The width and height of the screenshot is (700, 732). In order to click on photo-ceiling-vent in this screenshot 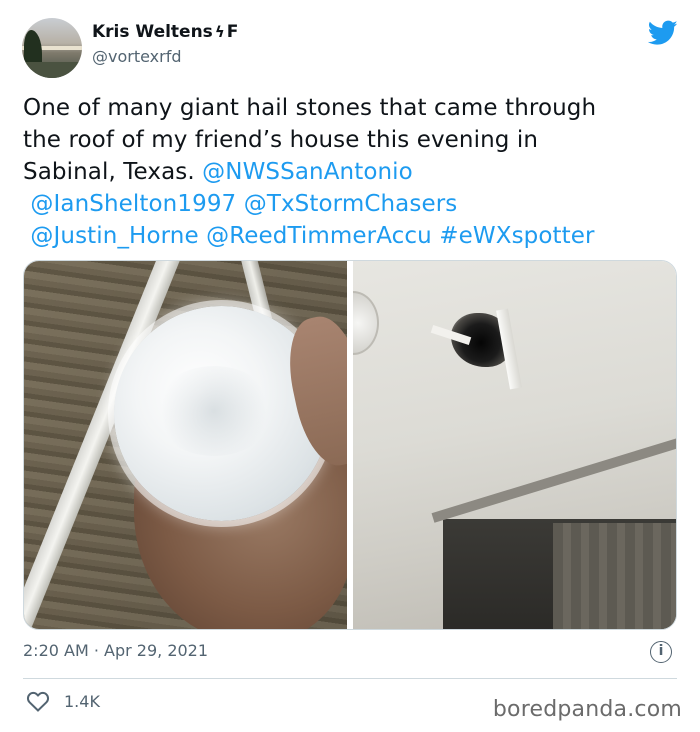, I will do `click(366, 323)`.